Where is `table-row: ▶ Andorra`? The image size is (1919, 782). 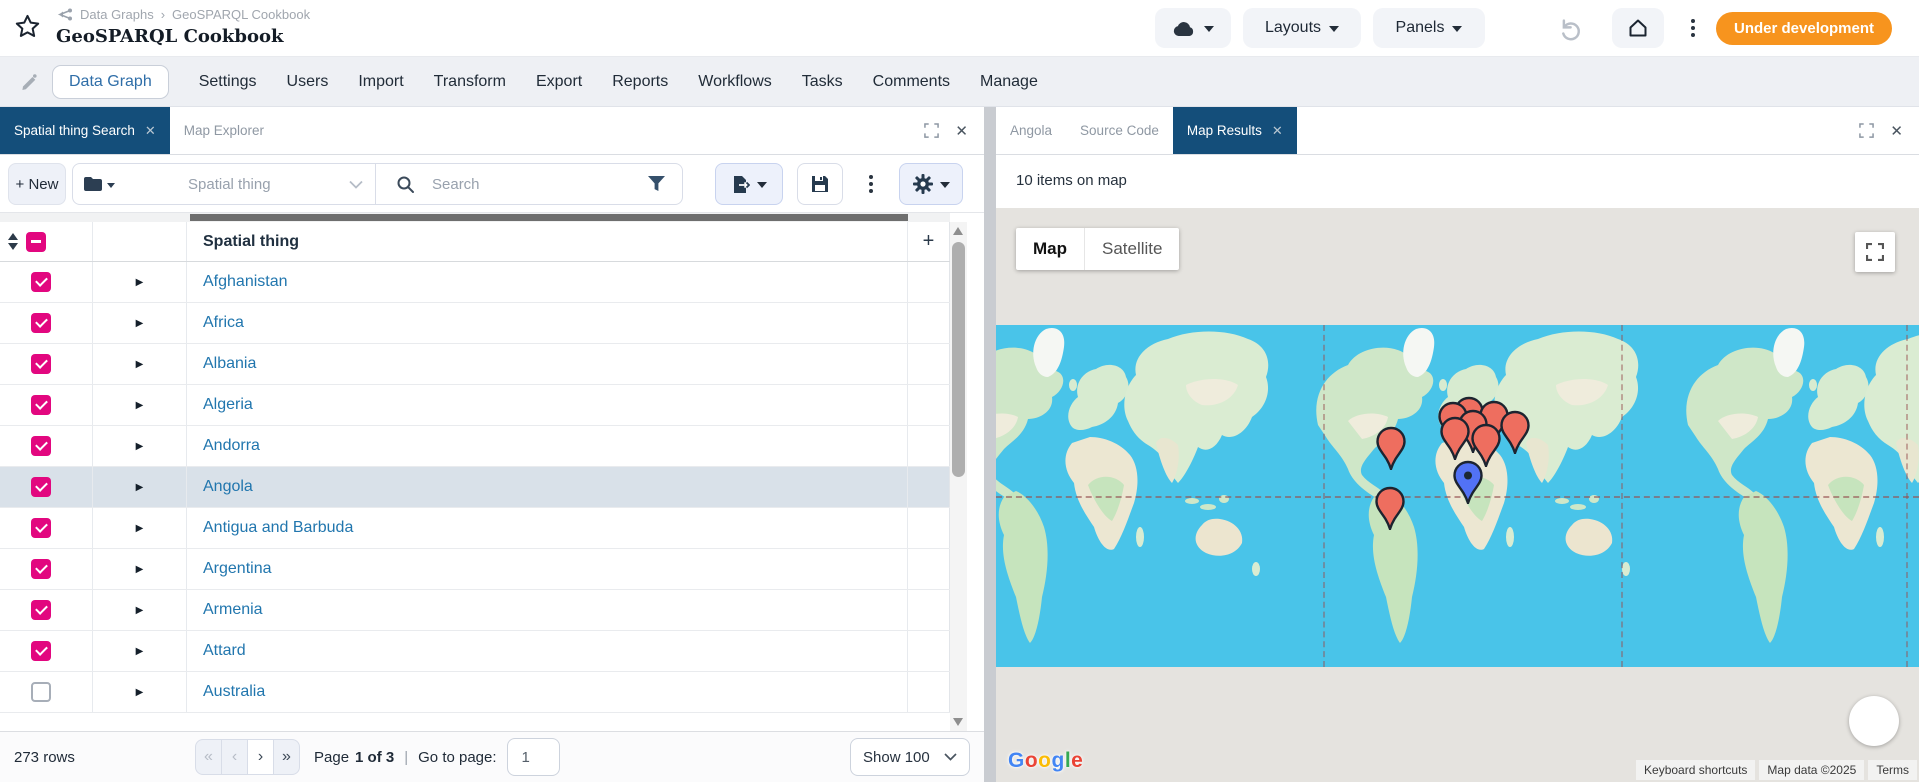 table-row: ▶ Andorra is located at coordinates (475, 446).